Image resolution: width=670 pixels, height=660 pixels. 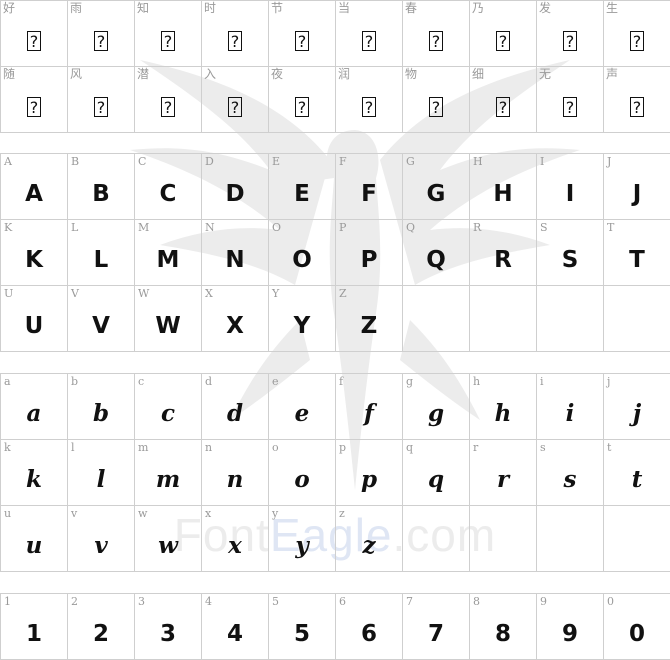 I want to click on glyph-cell-label: 0, so click(x=610, y=601).